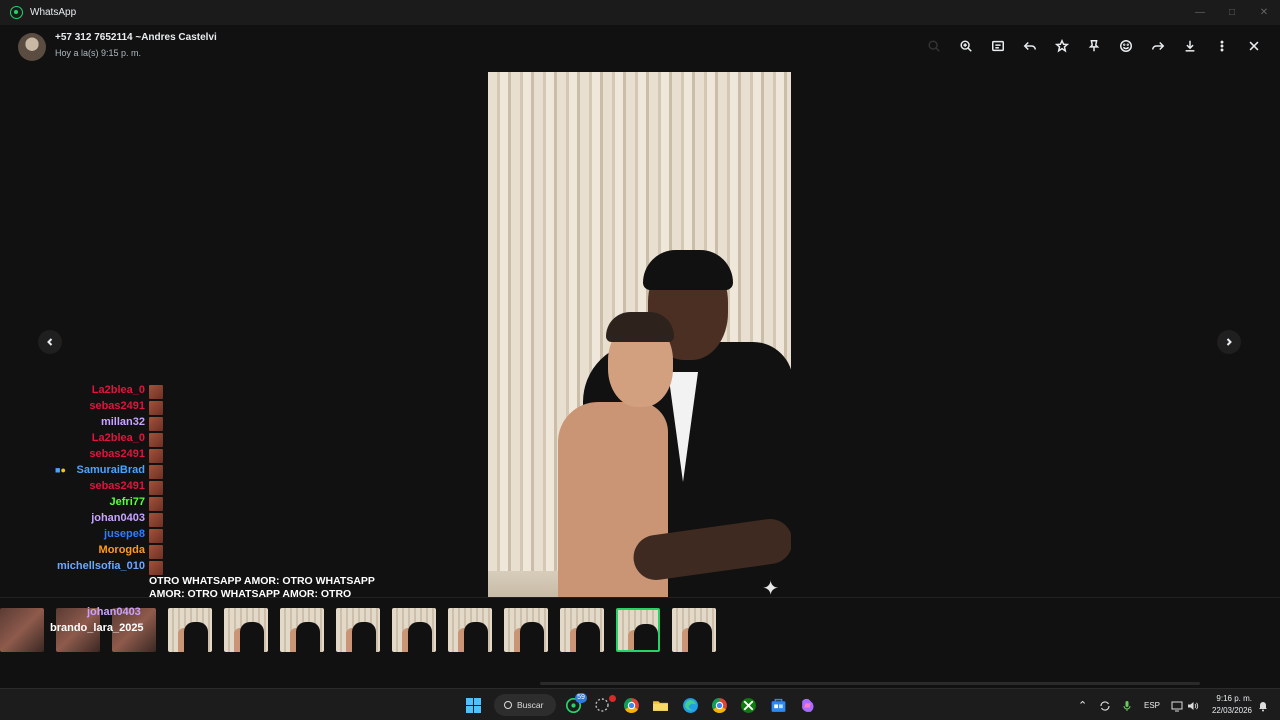  Describe the element at coordinates (32, 47) in the screenshot. I see `avatar` at that location.